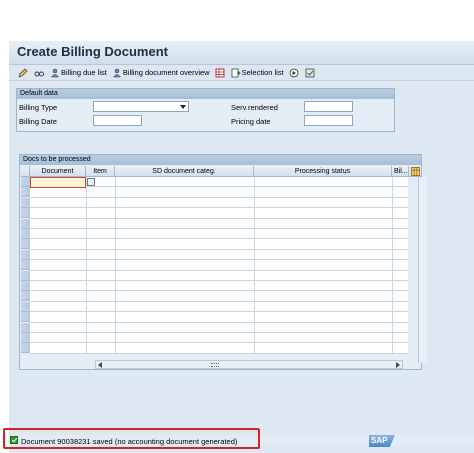  I want to click on horizontal-scrollbar, so click(249, 364).